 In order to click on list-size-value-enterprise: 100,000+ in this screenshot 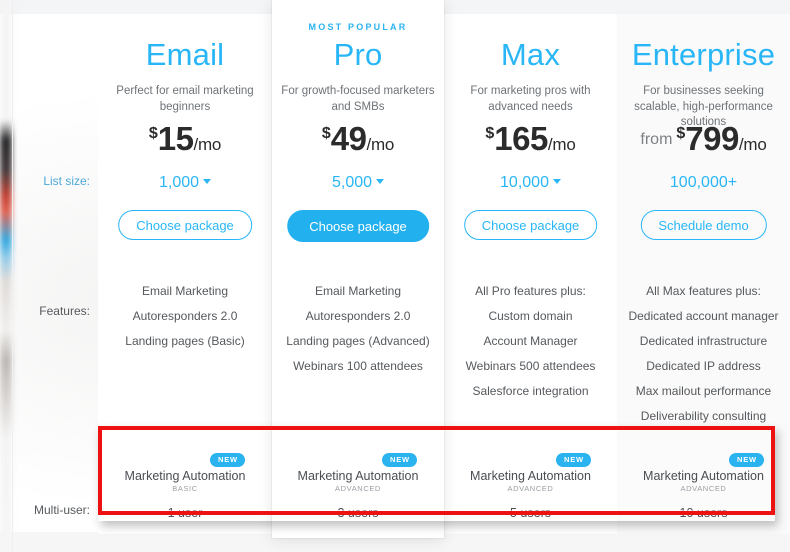, I will do `click(703, 183)`.